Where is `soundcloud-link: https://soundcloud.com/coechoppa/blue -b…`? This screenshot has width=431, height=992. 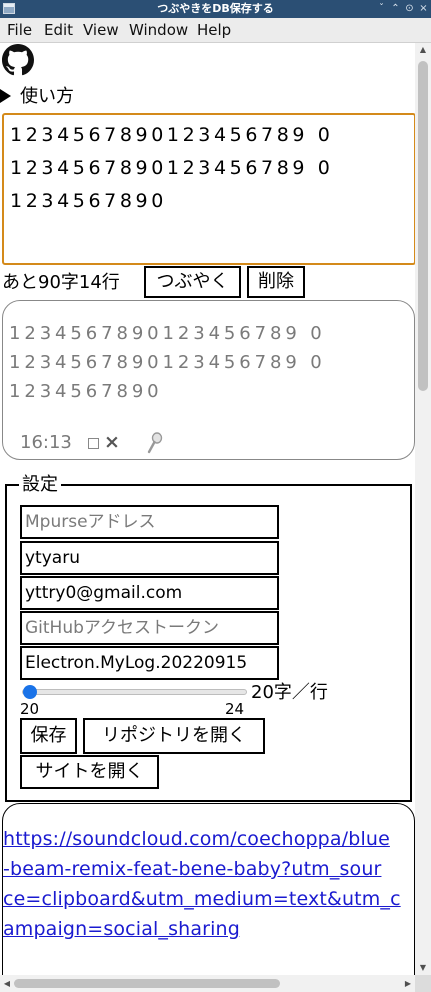 soundcloud-link: https://soundcloud.com/coechoppa/blue -b… is located at coordinates (208, 884).